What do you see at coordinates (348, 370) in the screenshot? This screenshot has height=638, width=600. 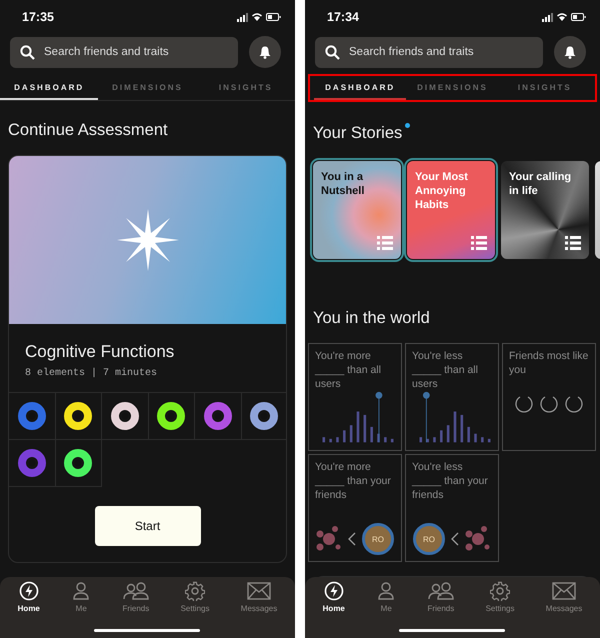 I see `tile-caption: You're more _____ than all users` at bounding box center [348, 370].